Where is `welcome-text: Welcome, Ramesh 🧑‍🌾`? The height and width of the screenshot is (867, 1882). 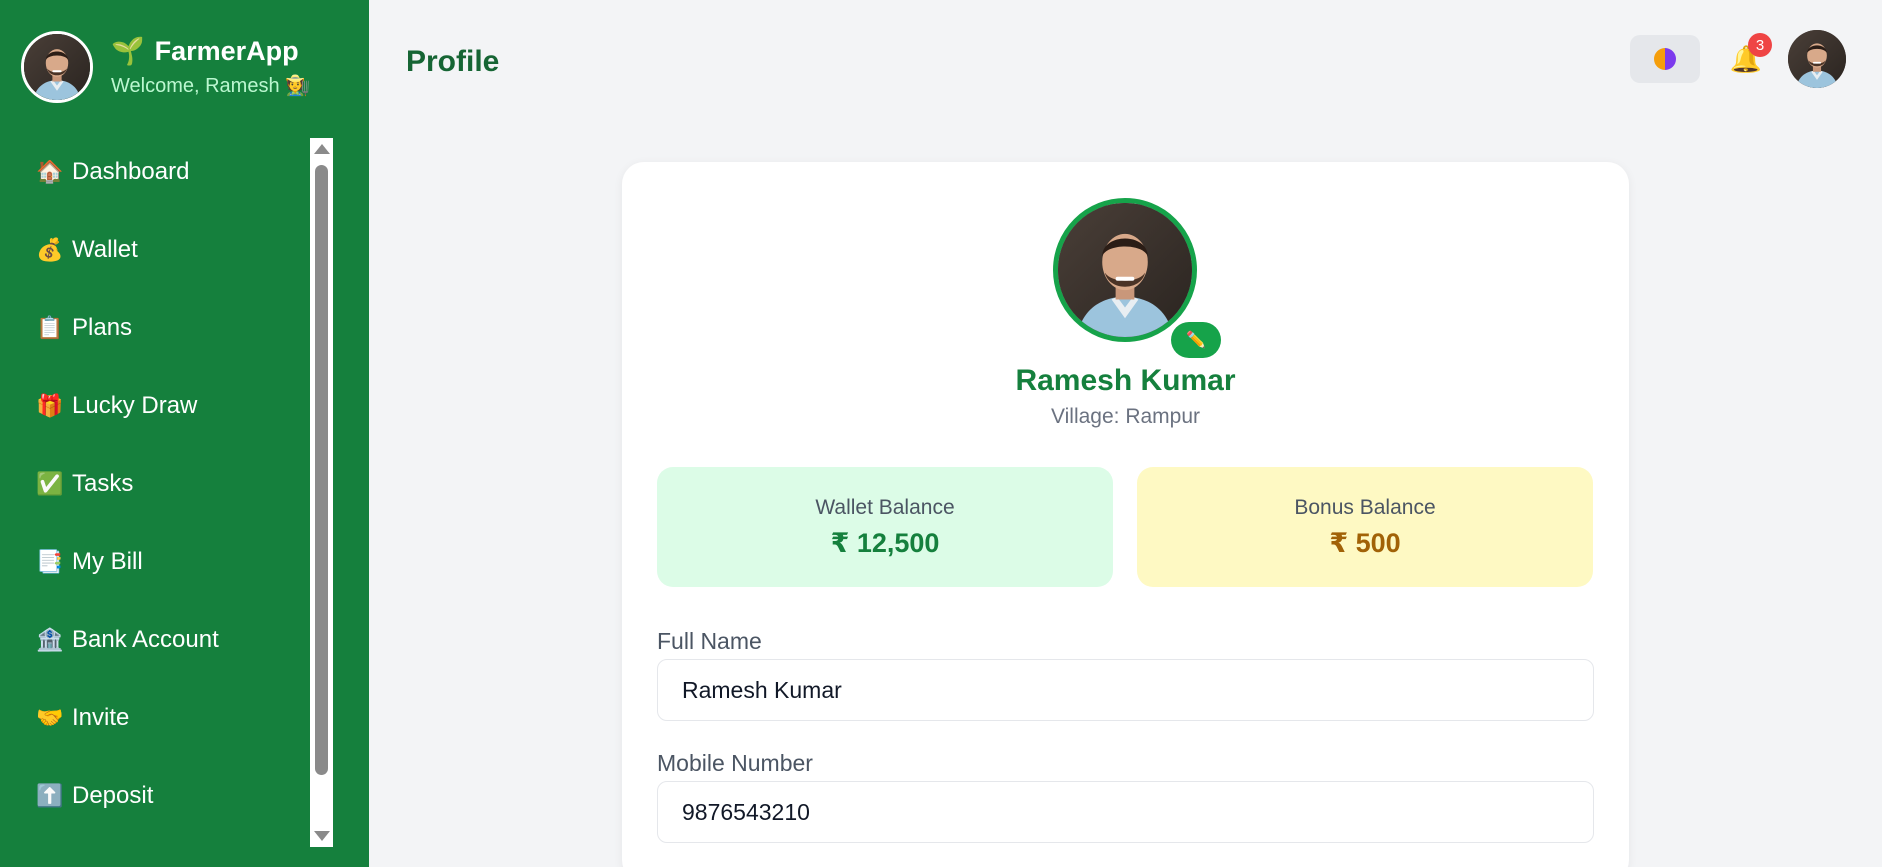
welcome-text: Welcome, Ramesh 🧑‍🌾 is located at coordinates (211, 86).